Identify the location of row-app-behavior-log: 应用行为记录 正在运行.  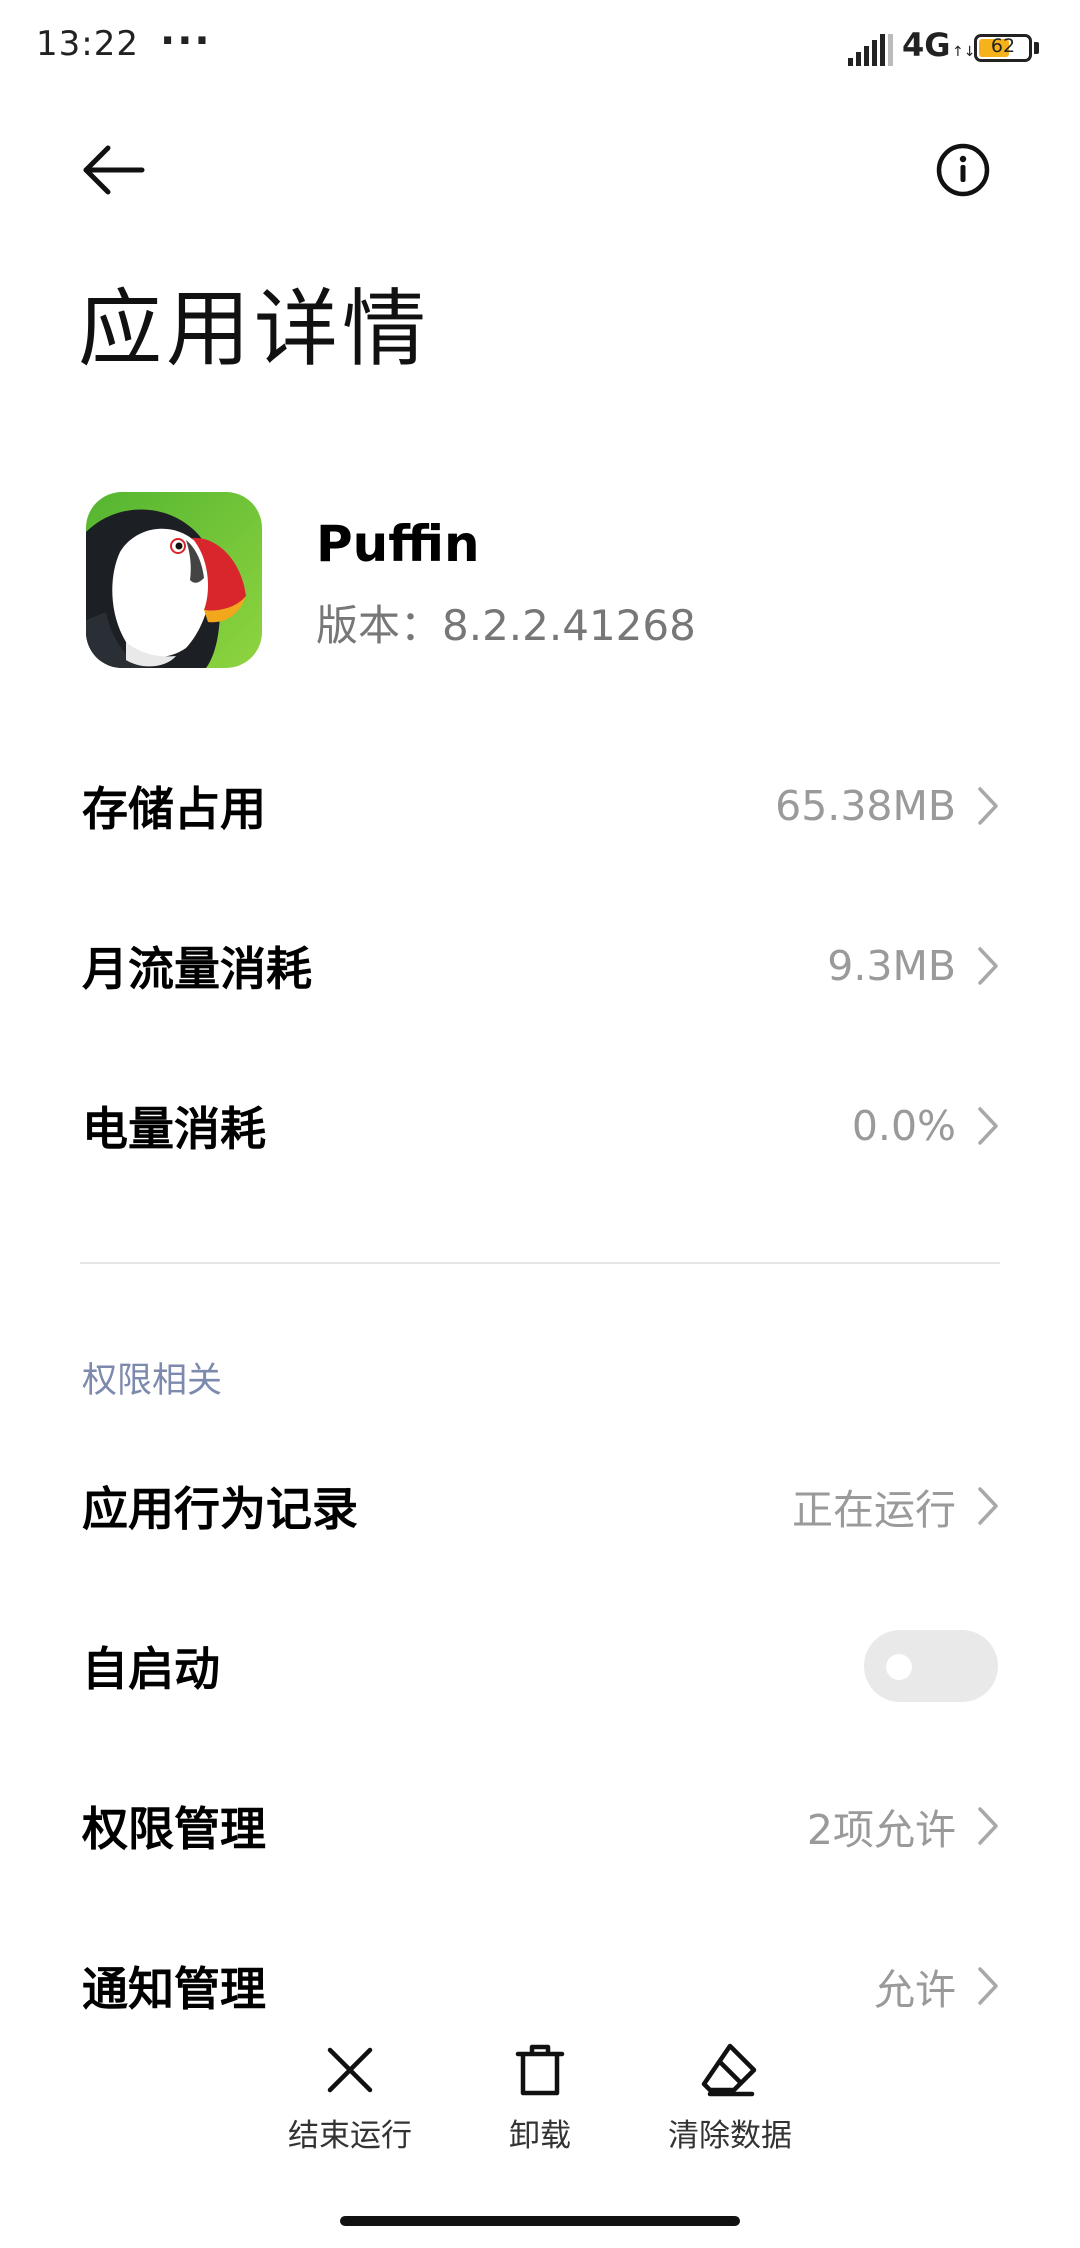
(540, 1506).